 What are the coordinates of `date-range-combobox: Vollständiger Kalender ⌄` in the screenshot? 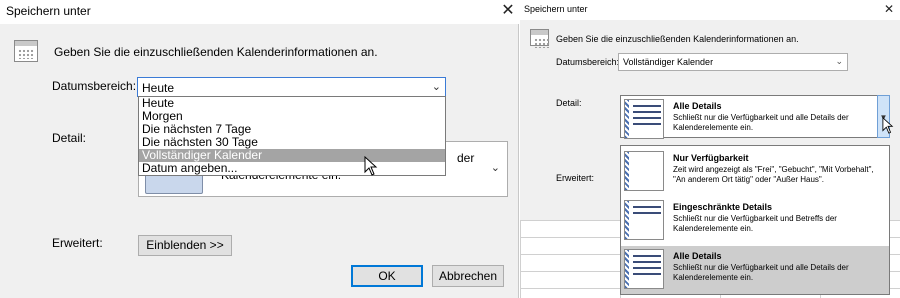 It's located at (733, 62).